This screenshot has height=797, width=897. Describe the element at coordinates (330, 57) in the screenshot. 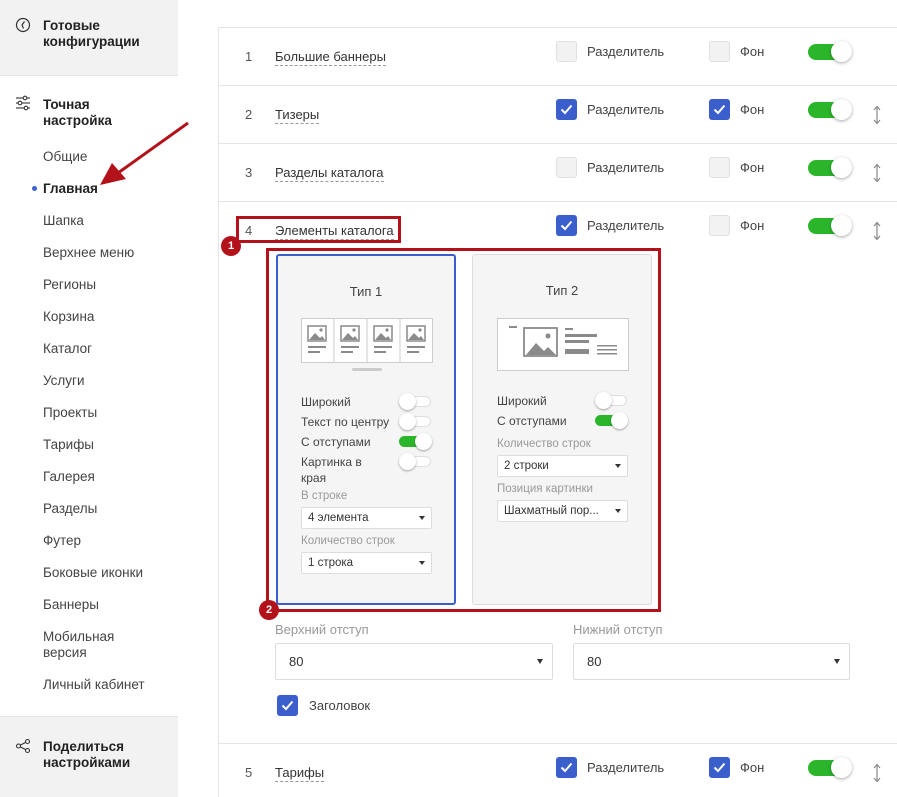

I see `row-label: Большие баннеры` at that location.